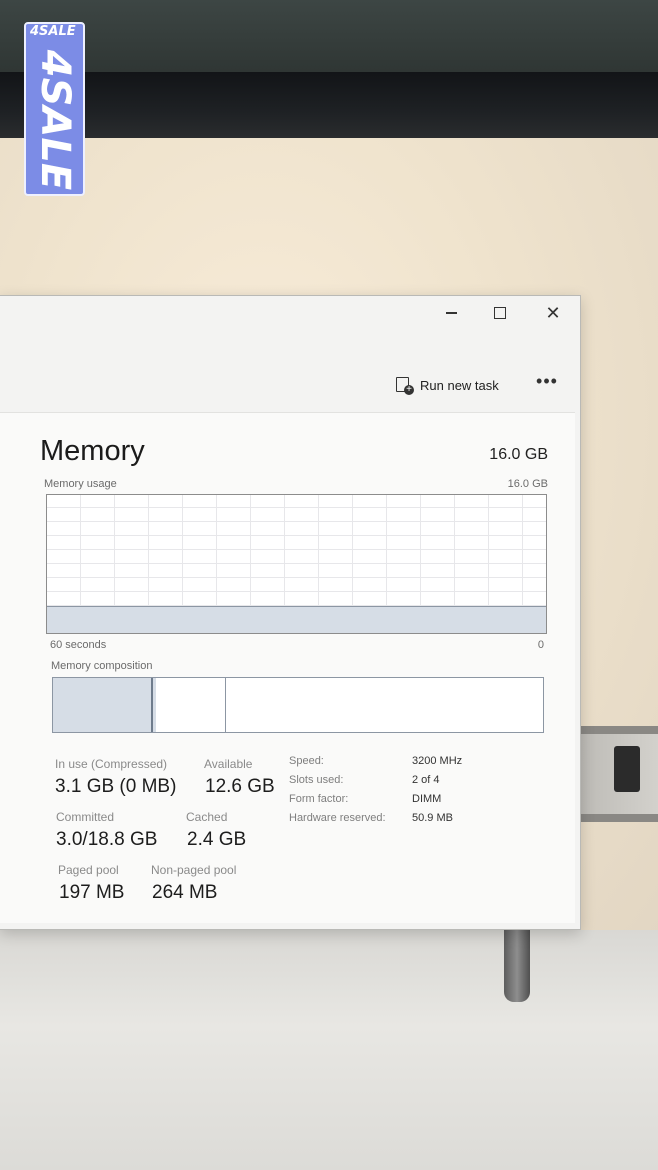 Image resolution: width=658 pixels, height=1170 pixels. I want to click on memory-composition-bar, so click(298, 705).